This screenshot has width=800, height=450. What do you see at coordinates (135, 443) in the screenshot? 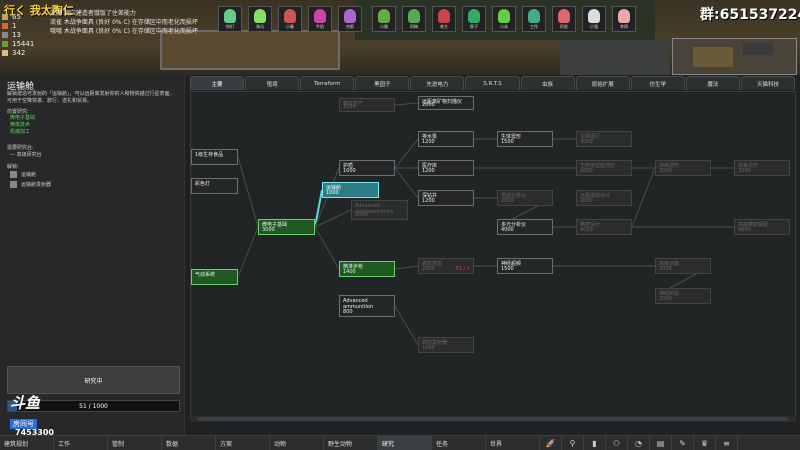
I see `menu-button: 管制` at bounding box center [135, 443].